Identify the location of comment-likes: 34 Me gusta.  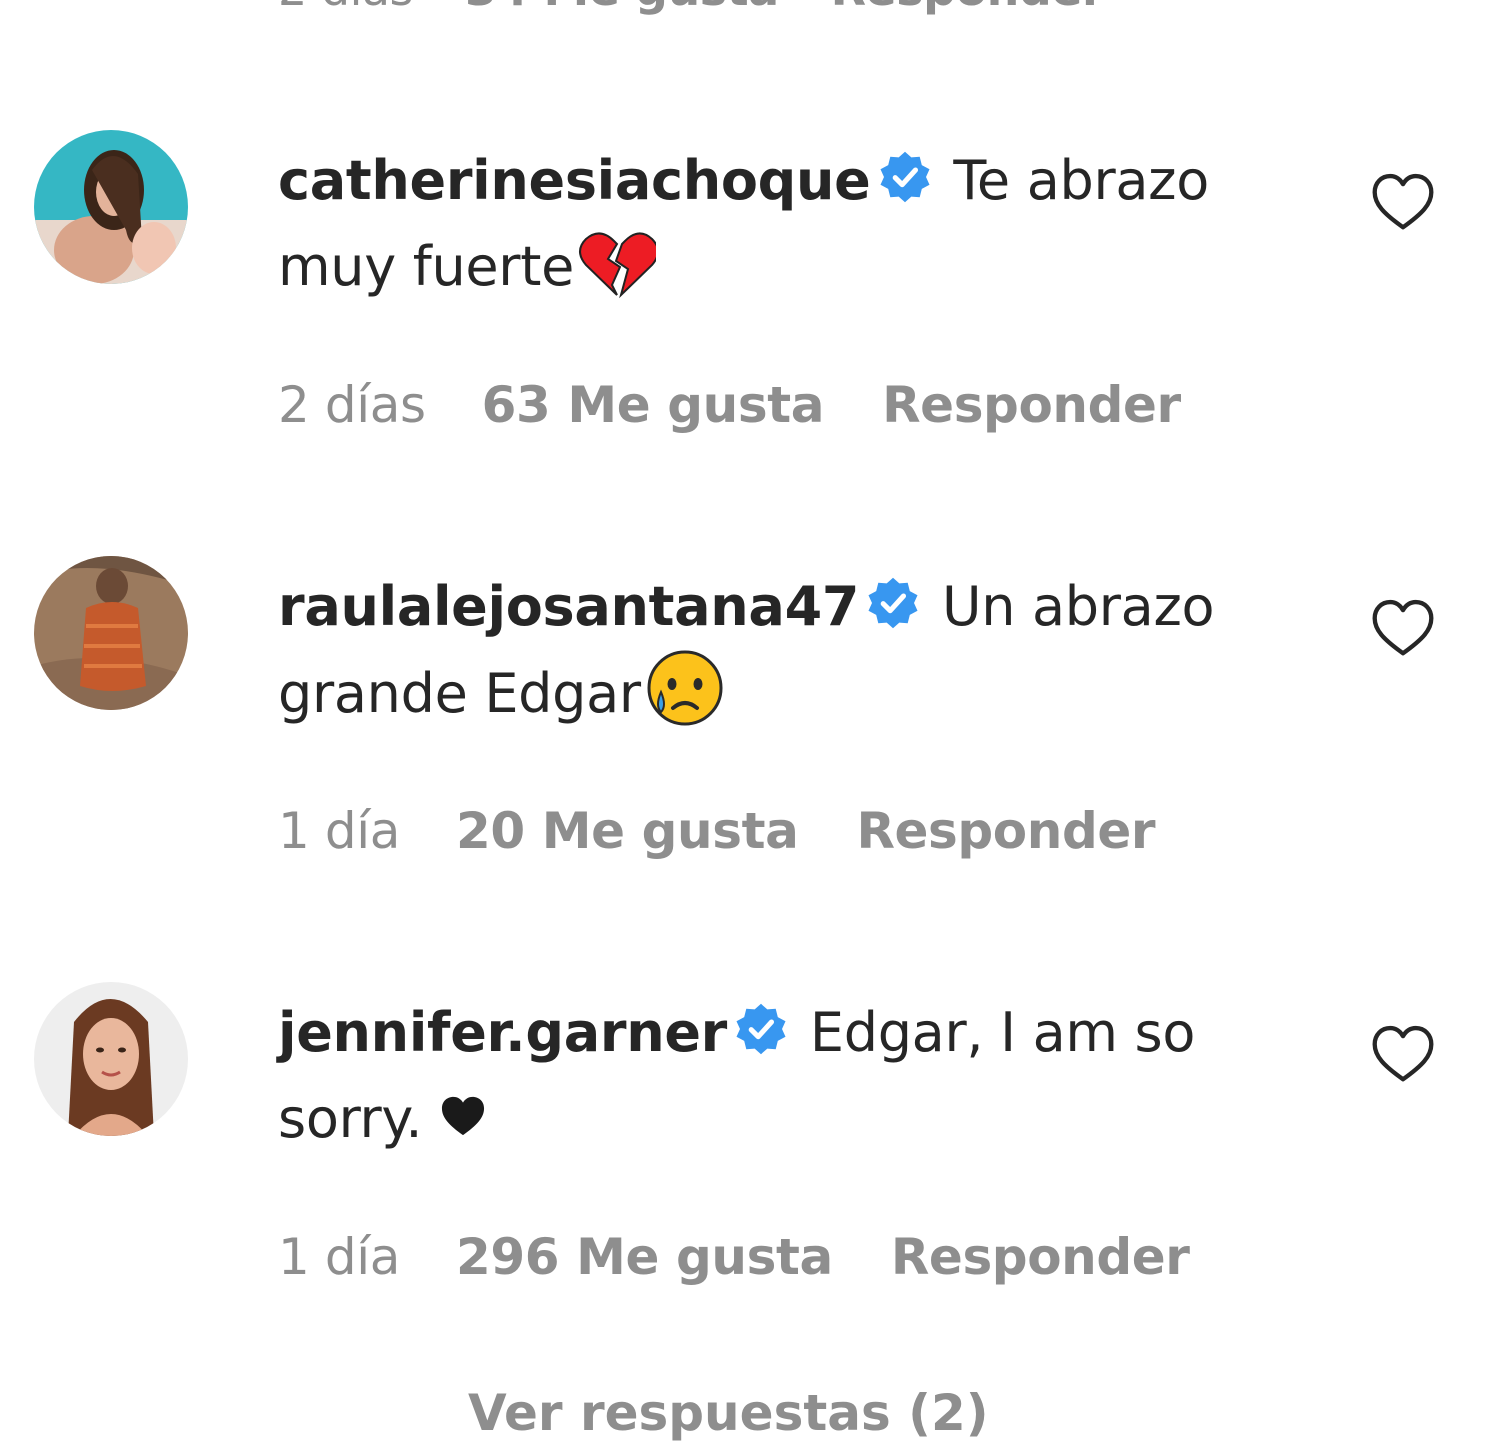
(622, 8).